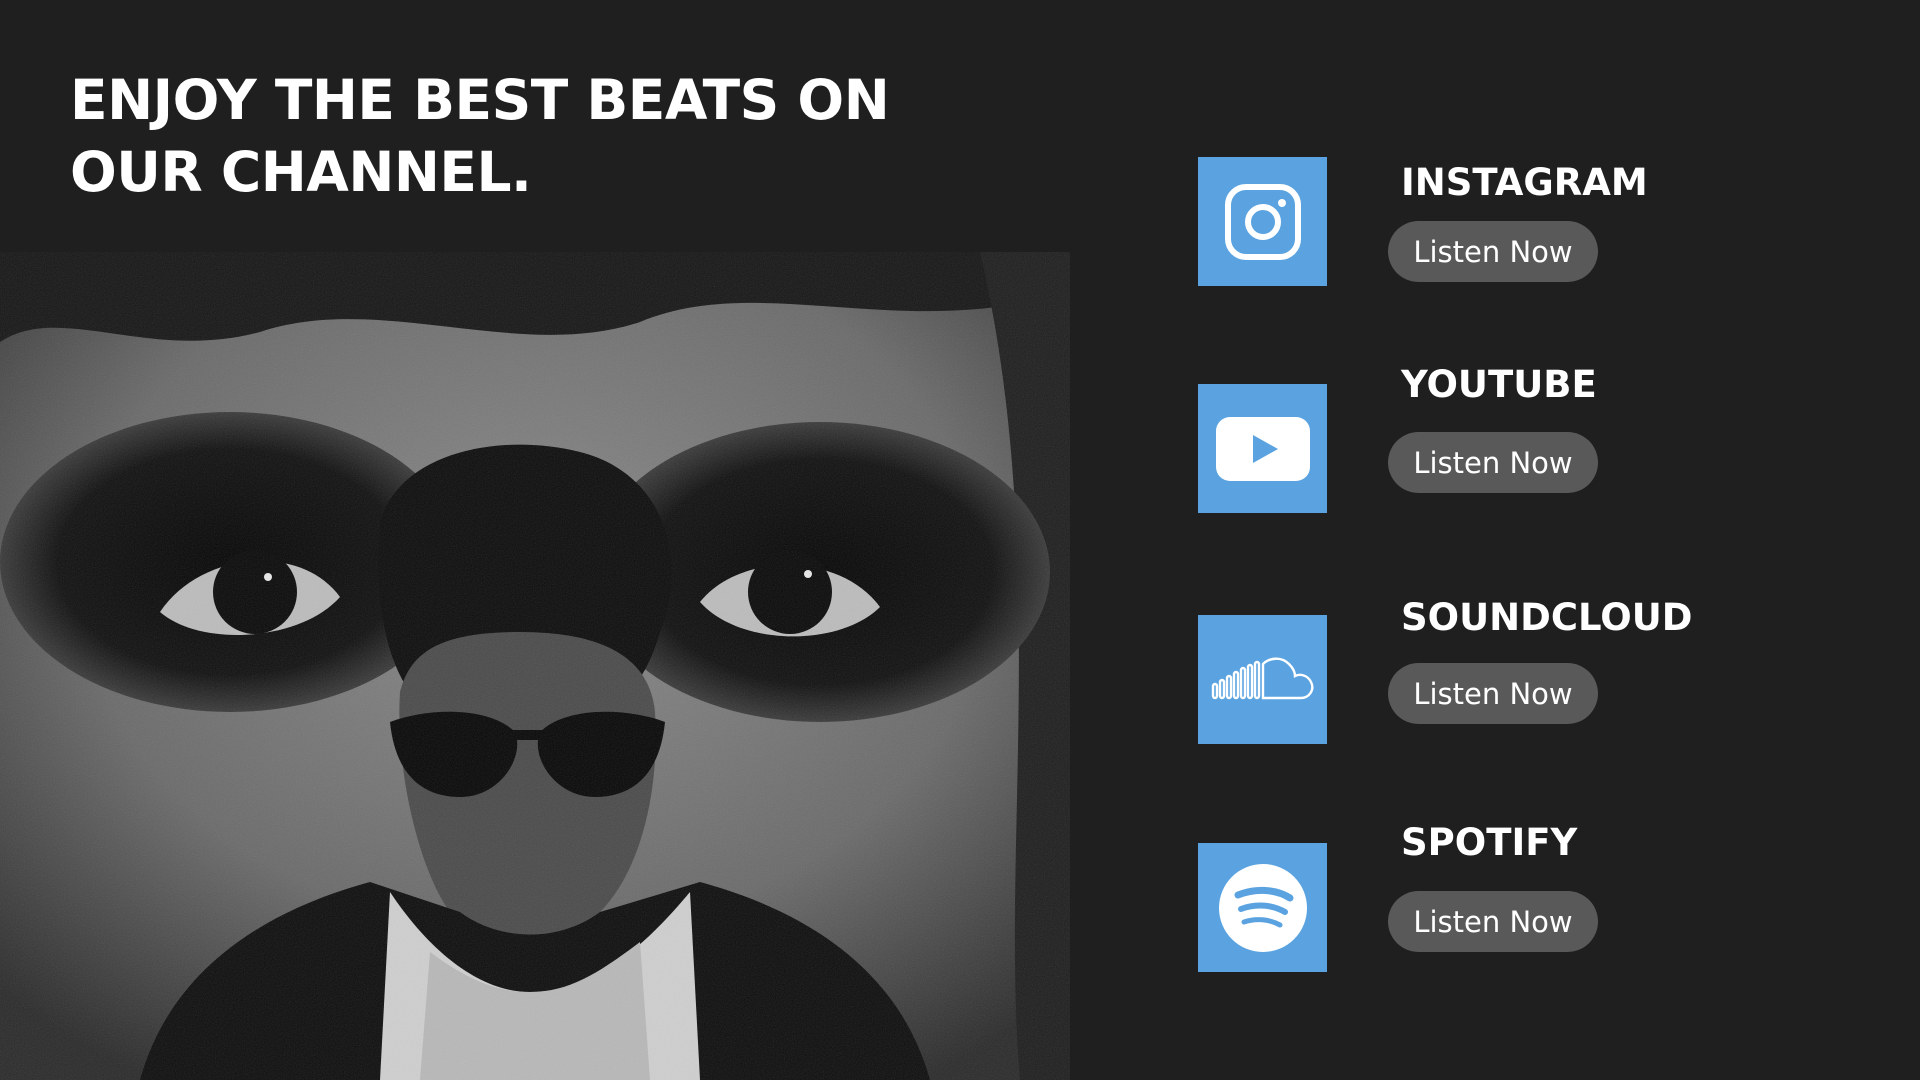 The image size is (1920, 1080). I want to click on listen-now-button-instagram: Listen Now, so click(1493, 251).